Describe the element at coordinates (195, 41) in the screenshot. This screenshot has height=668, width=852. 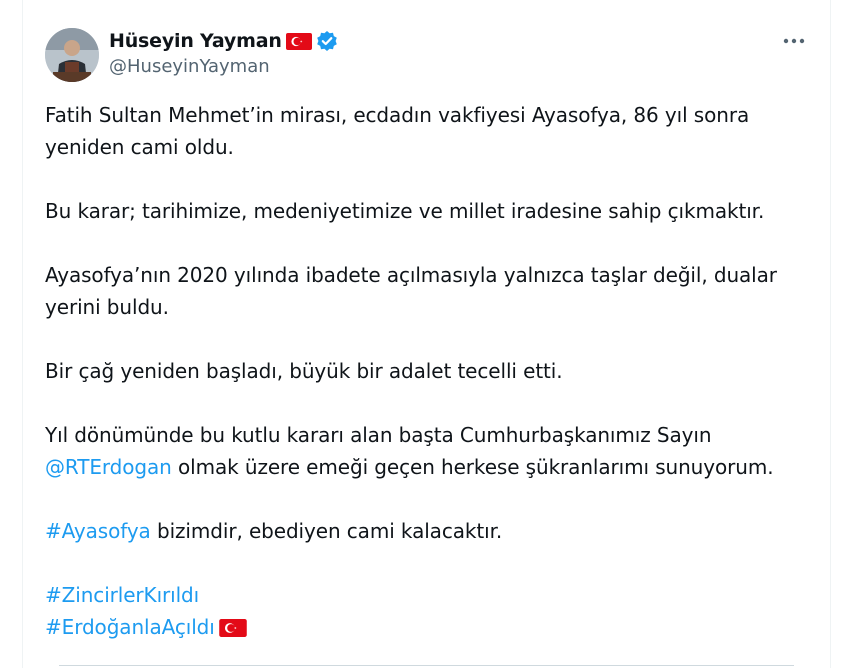
I see `author-display-name: Hüseyin Yayman` at that location.